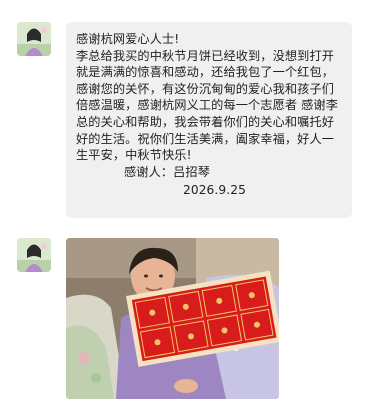 Image resolution: width=386 pixels, height=410 pixels. I want to click on message-signature: 感谢人：吕招琴, so click(167, 171).